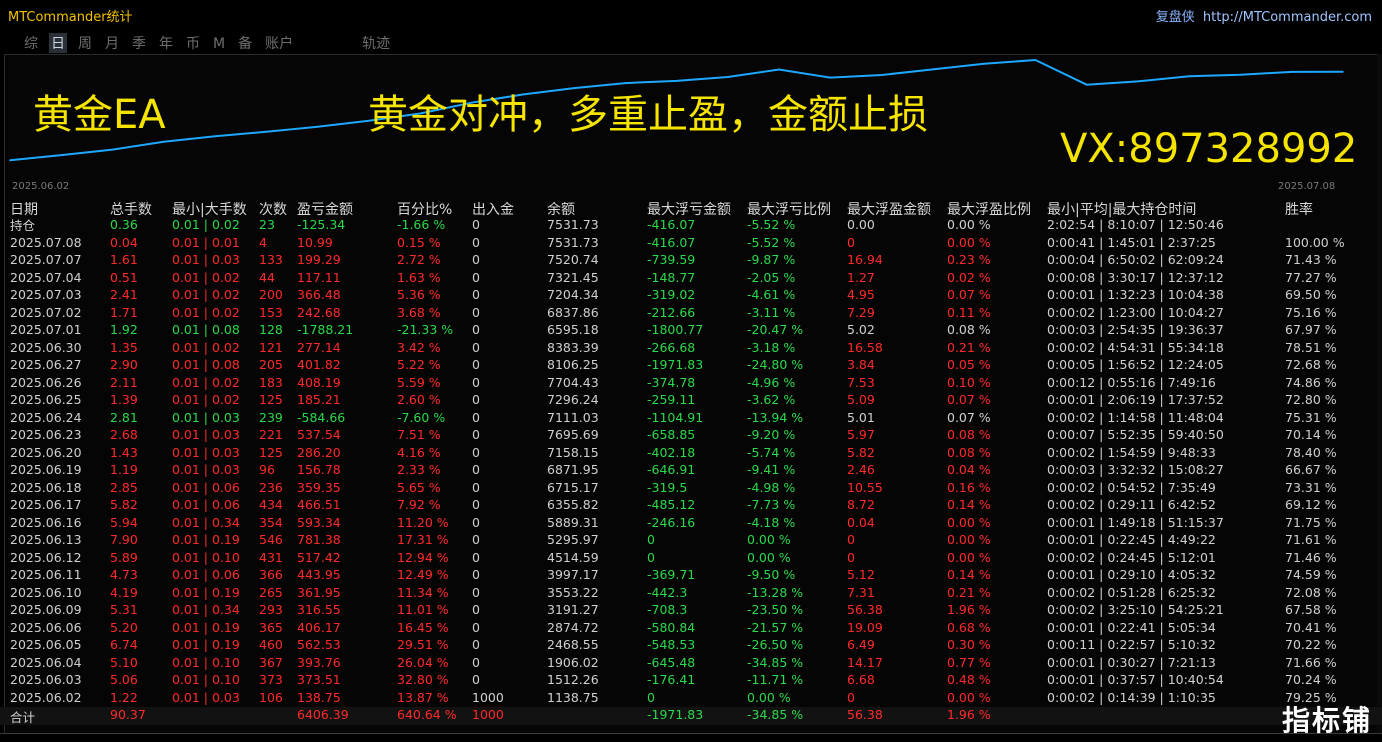 This screenshot has width=1382, height=742. I want to click on cell-time: 0:00:12 | 0:55:16 | 7:49:16, so click(1131, 382).